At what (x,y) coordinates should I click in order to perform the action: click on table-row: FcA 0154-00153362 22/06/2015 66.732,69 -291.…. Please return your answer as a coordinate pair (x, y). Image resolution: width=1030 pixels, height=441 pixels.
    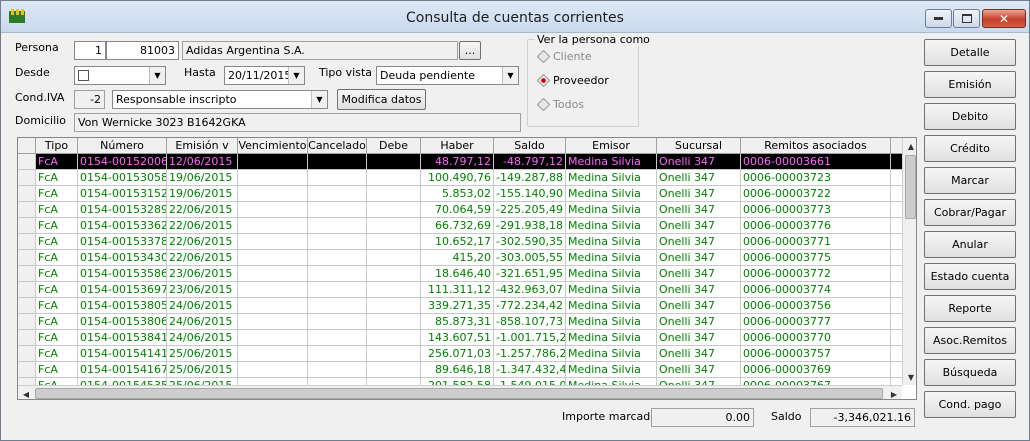
    Looking at the image, I should click on (460, 226).